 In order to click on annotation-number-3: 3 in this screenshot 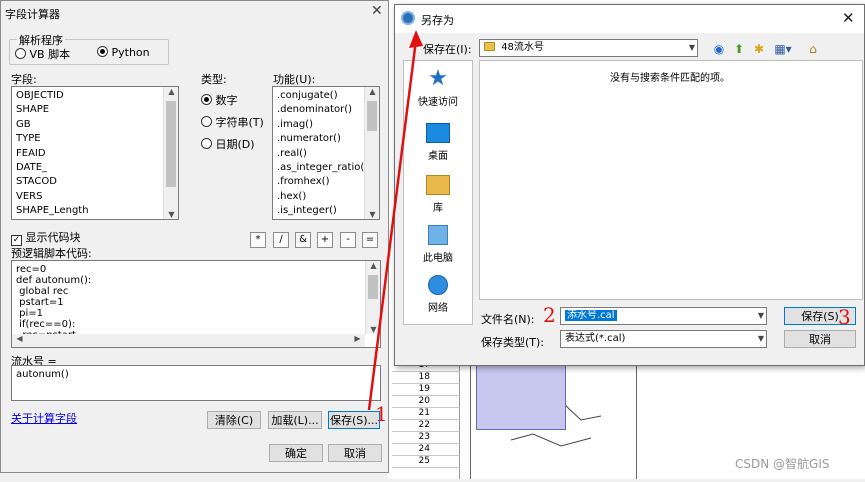, I will do `click(844, 317)`.